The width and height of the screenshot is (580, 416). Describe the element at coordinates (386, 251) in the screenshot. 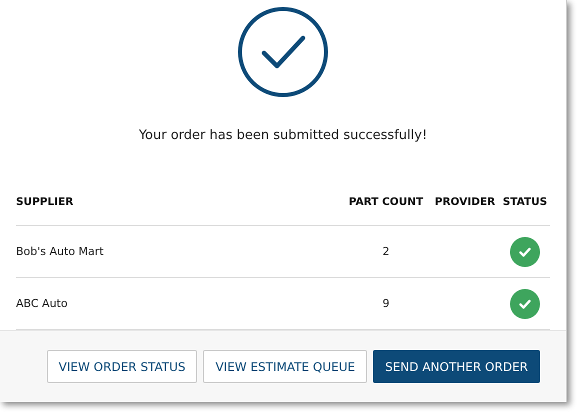

I see `table-cell-text: 2` at that location.